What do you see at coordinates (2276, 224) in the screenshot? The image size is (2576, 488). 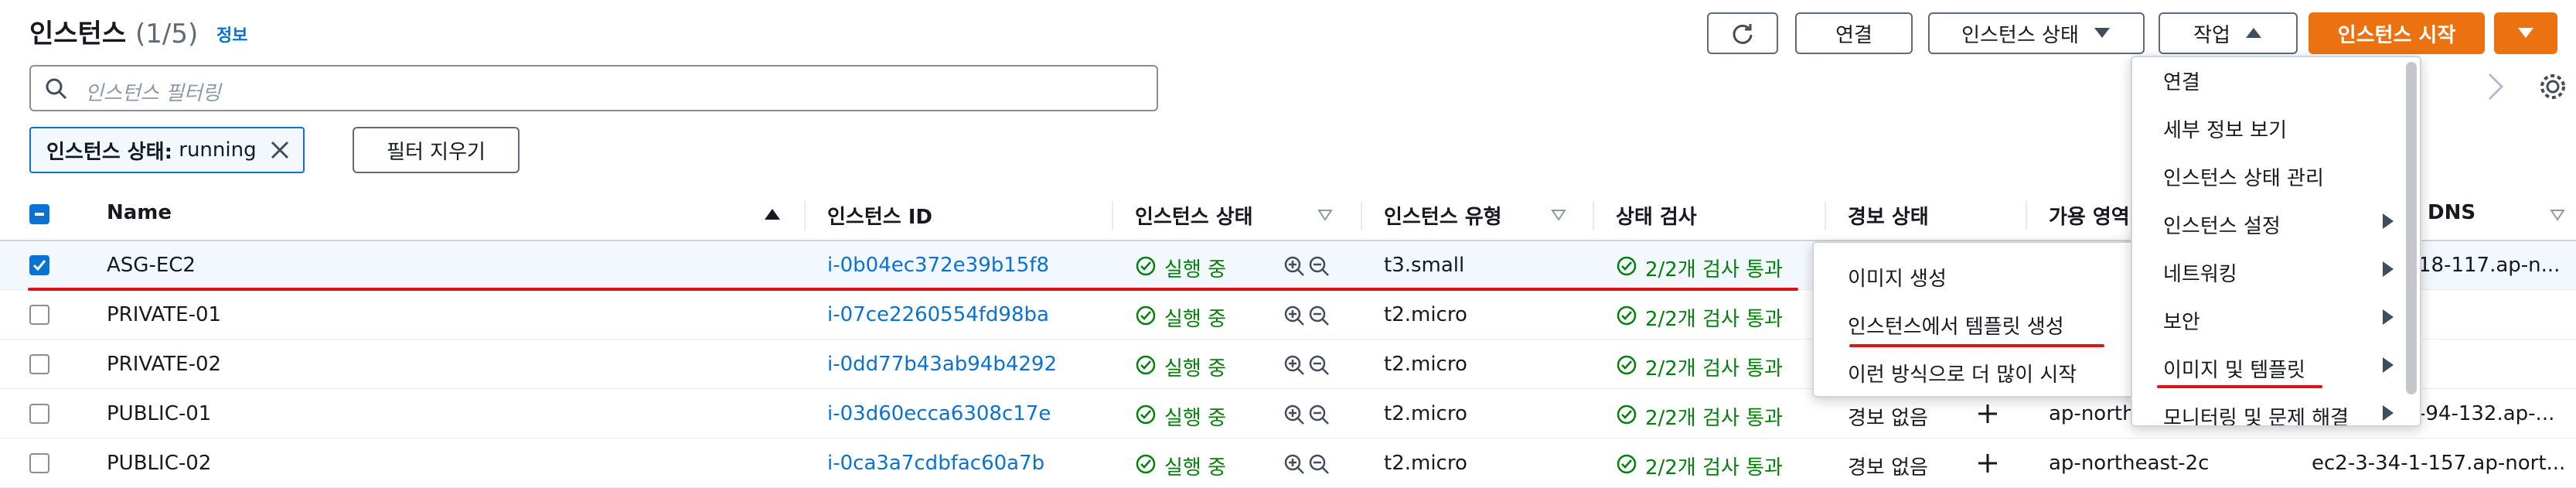 I see `actions-menu-item: 인스턴스 설정` at bounding box center [2276, 224].